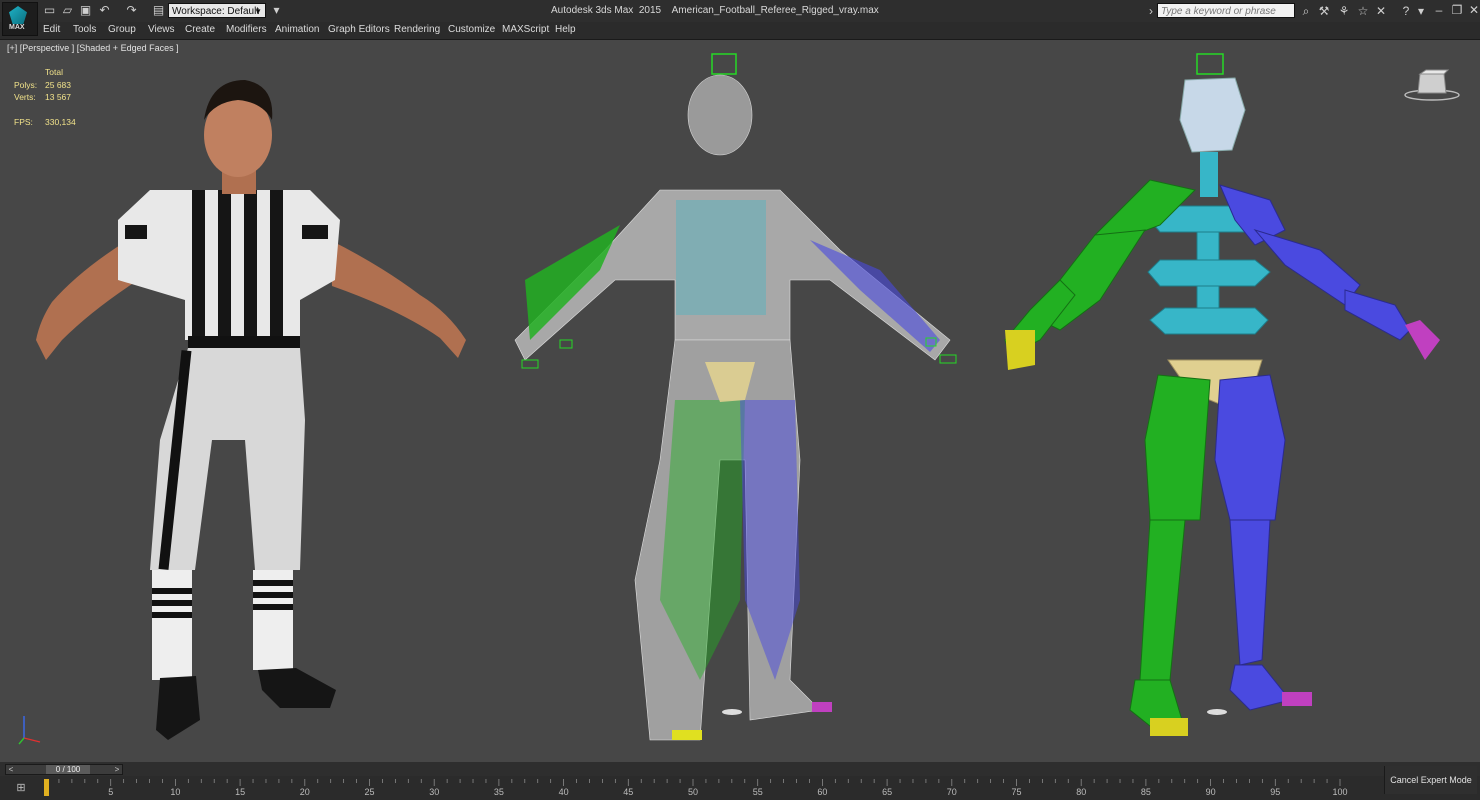  Describe the element at coordinates (110, 792) in the screenshot. I see `track-bar-tick-label: 5` at that location.